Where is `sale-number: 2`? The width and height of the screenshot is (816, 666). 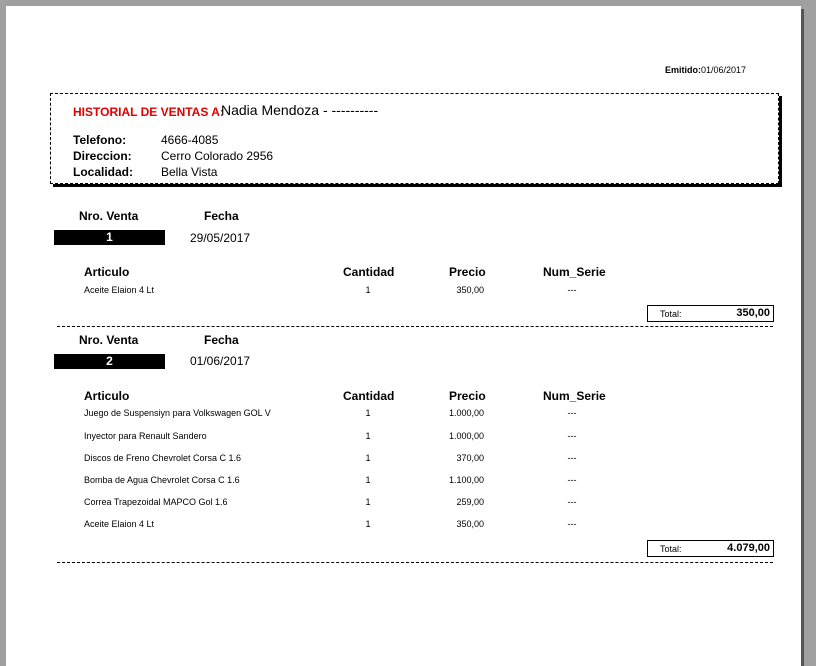
sale-number: 2 is located at coordinates (109, 361).